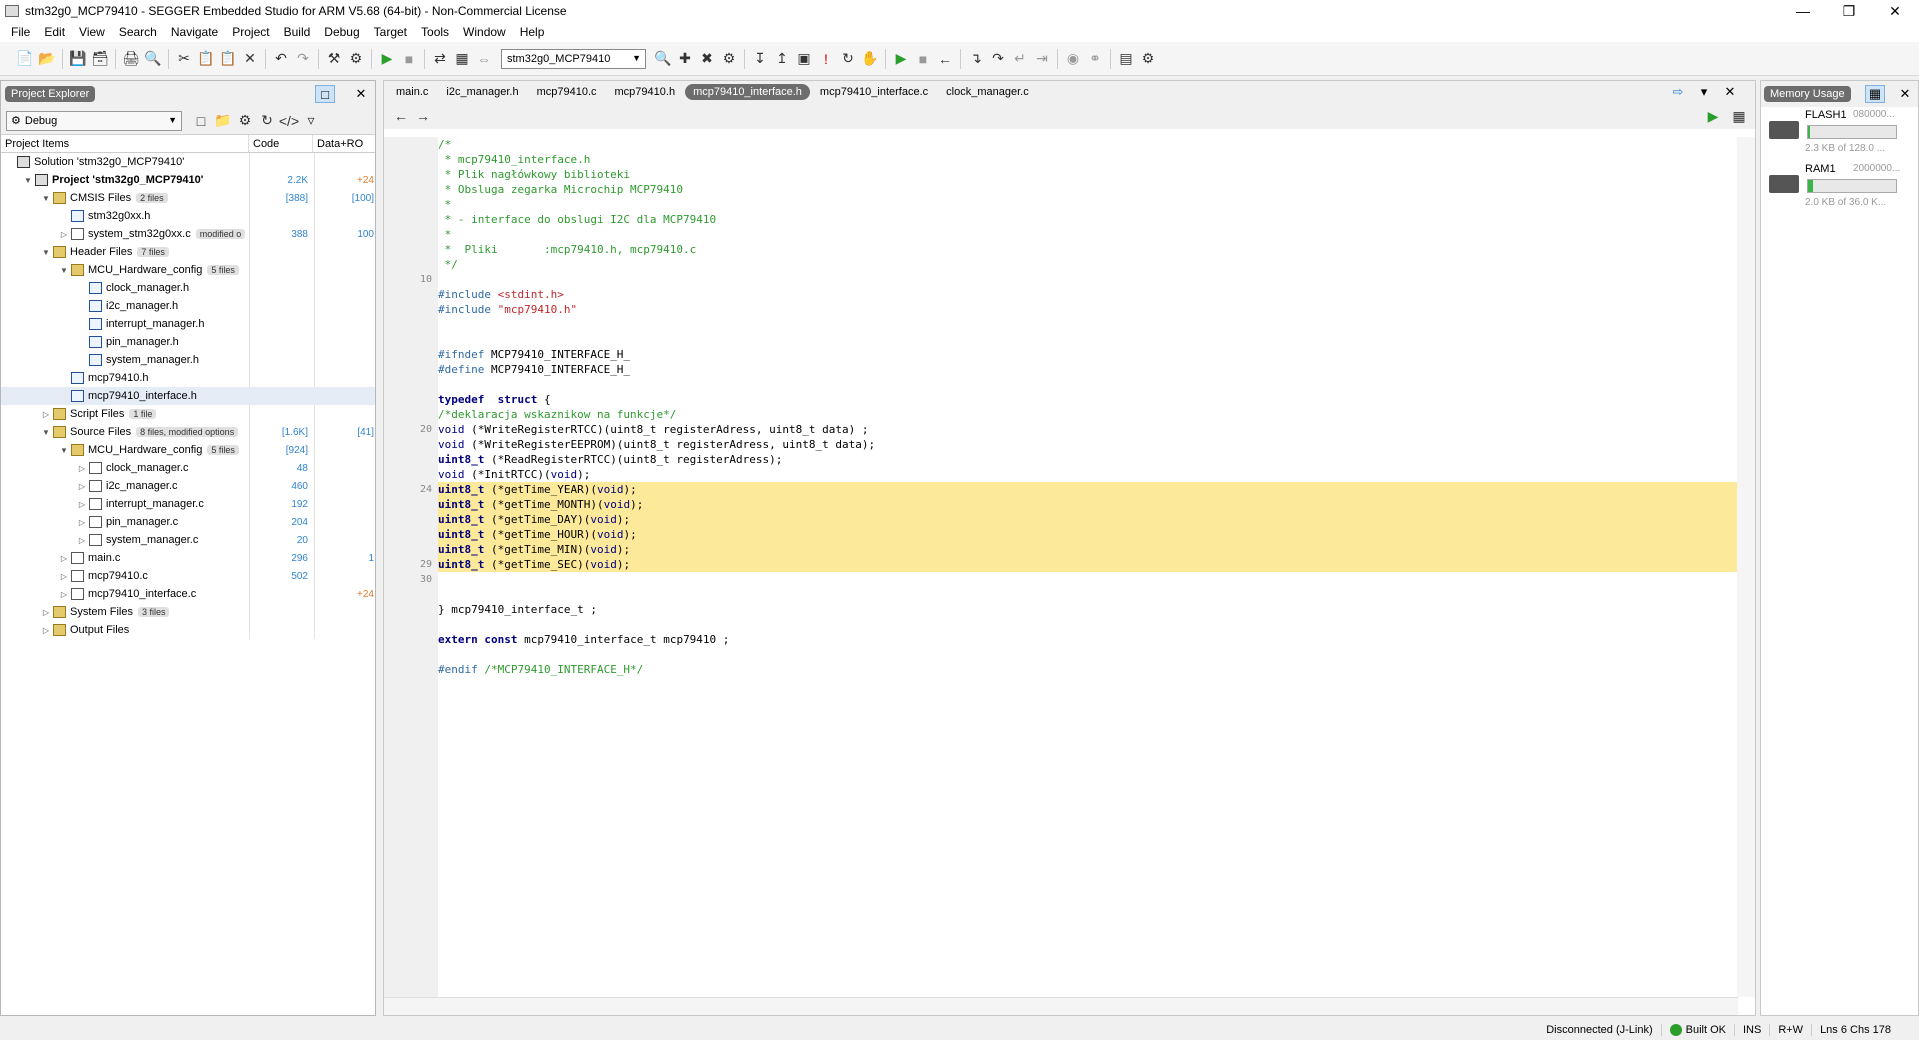 This screenshot has height=1040, width=1919. Describe the element at coordinates (245, 121) in the screenshot. I see `options-icon: ⚙` at that location.